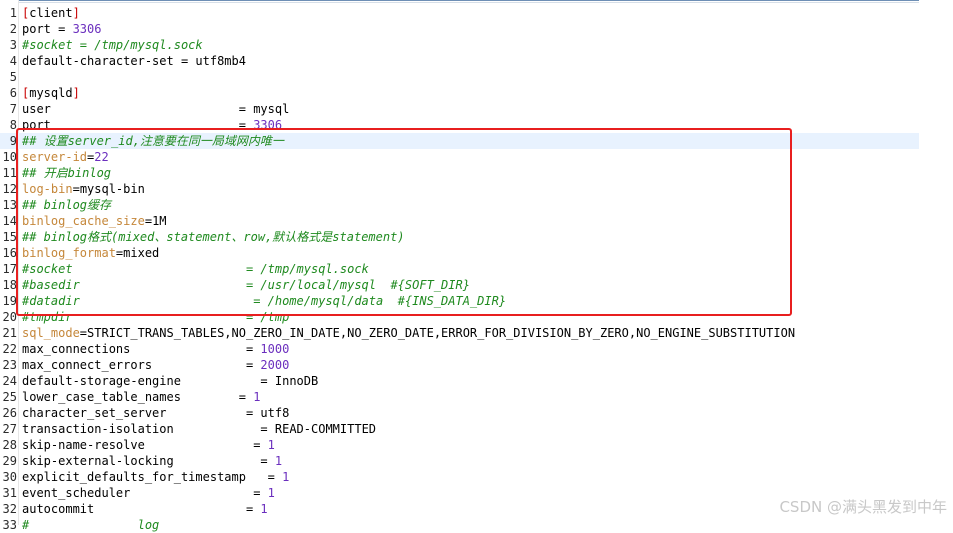 This screenshot has width=953, height=533. I want to click on code-text: # log, so click(90, 525).